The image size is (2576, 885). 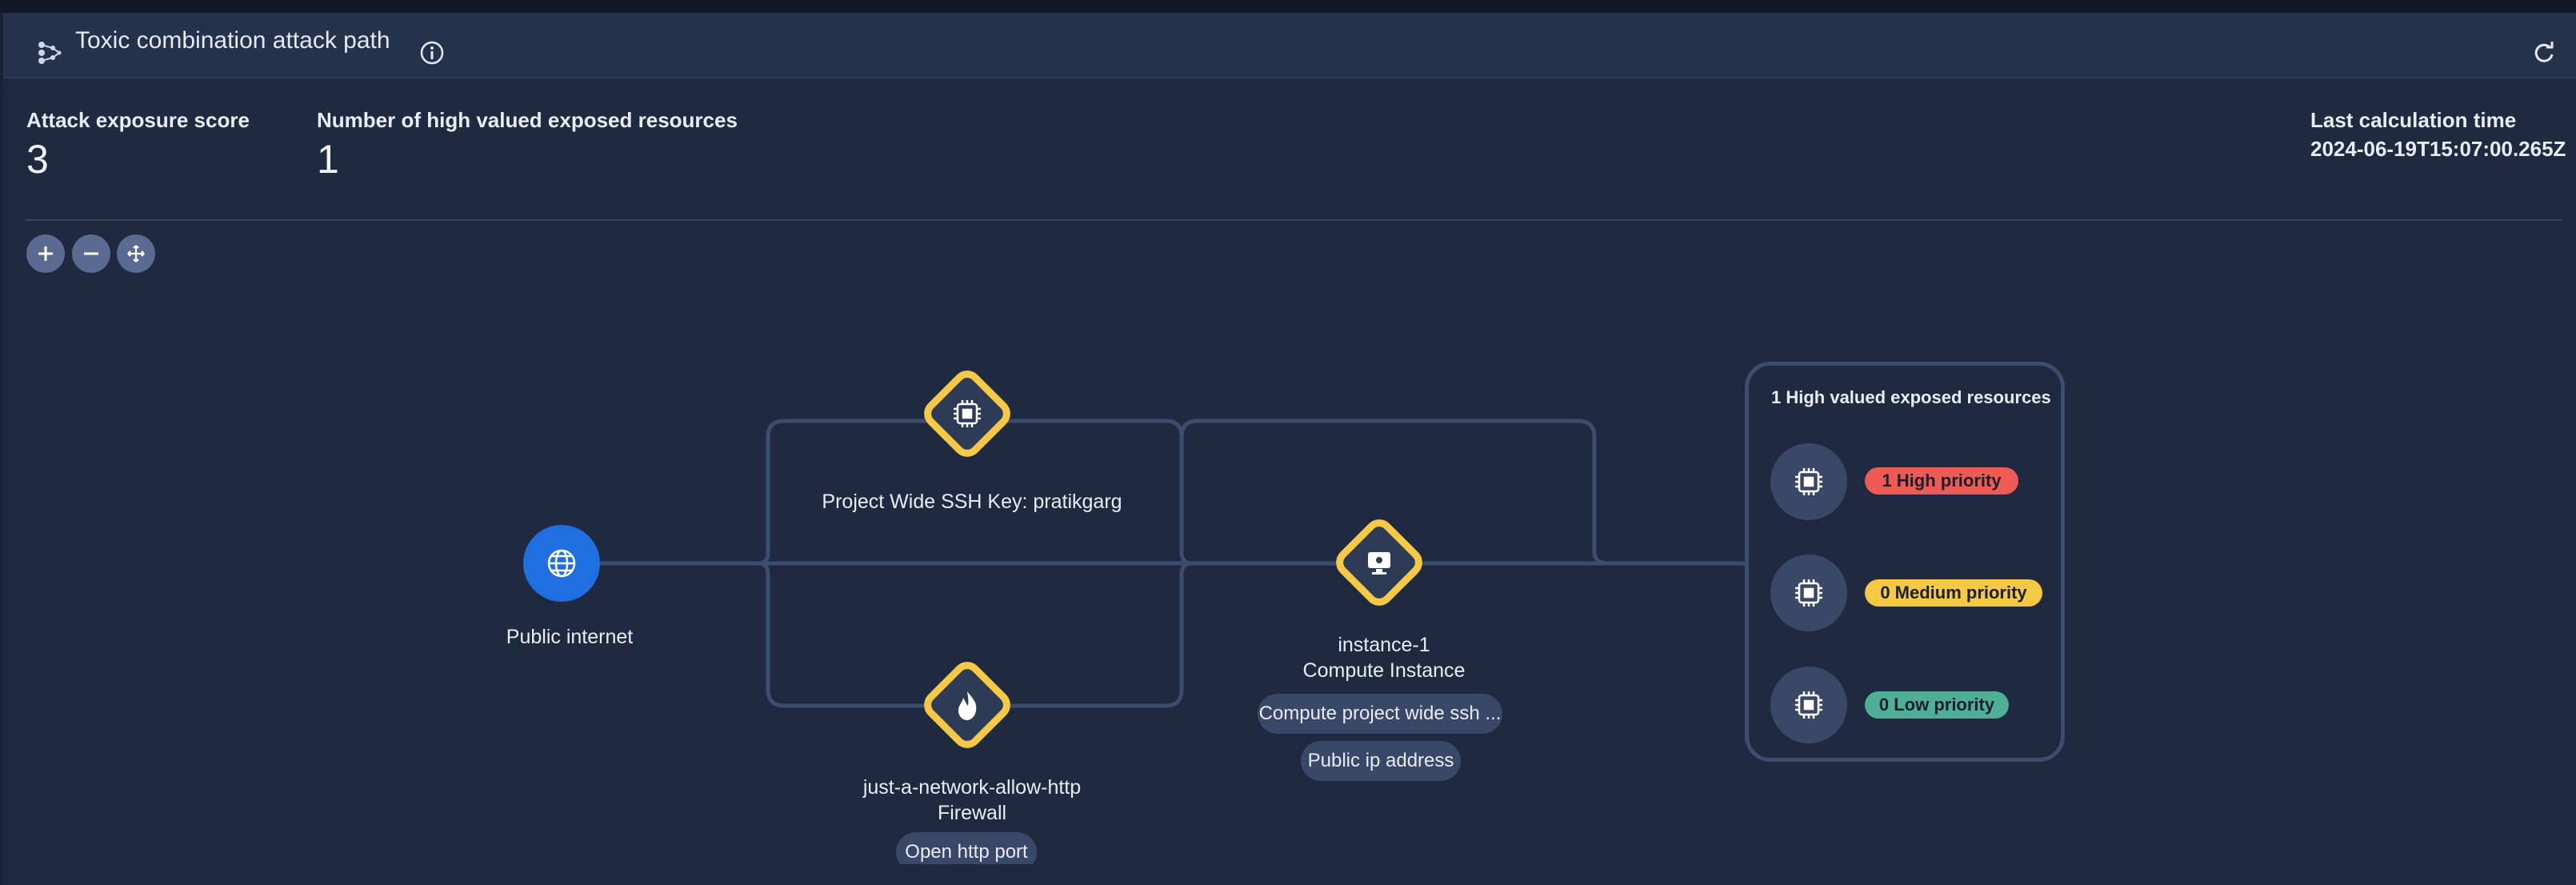 I want to click on ssh-key-node, so click(x=967, y=414).